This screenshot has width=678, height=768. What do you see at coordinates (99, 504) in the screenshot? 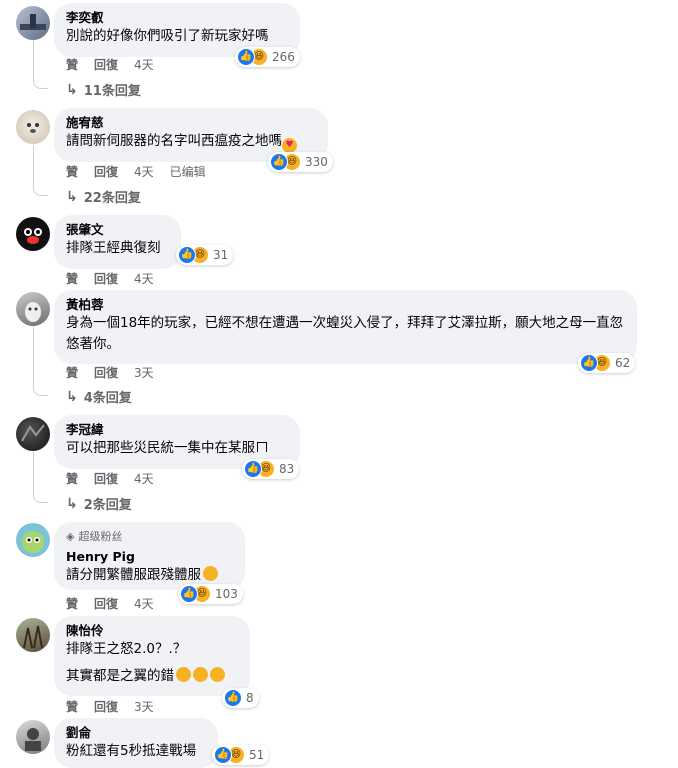
I see `view-replies-button: ↳ 2条回复` at bounding box center [99, 504].